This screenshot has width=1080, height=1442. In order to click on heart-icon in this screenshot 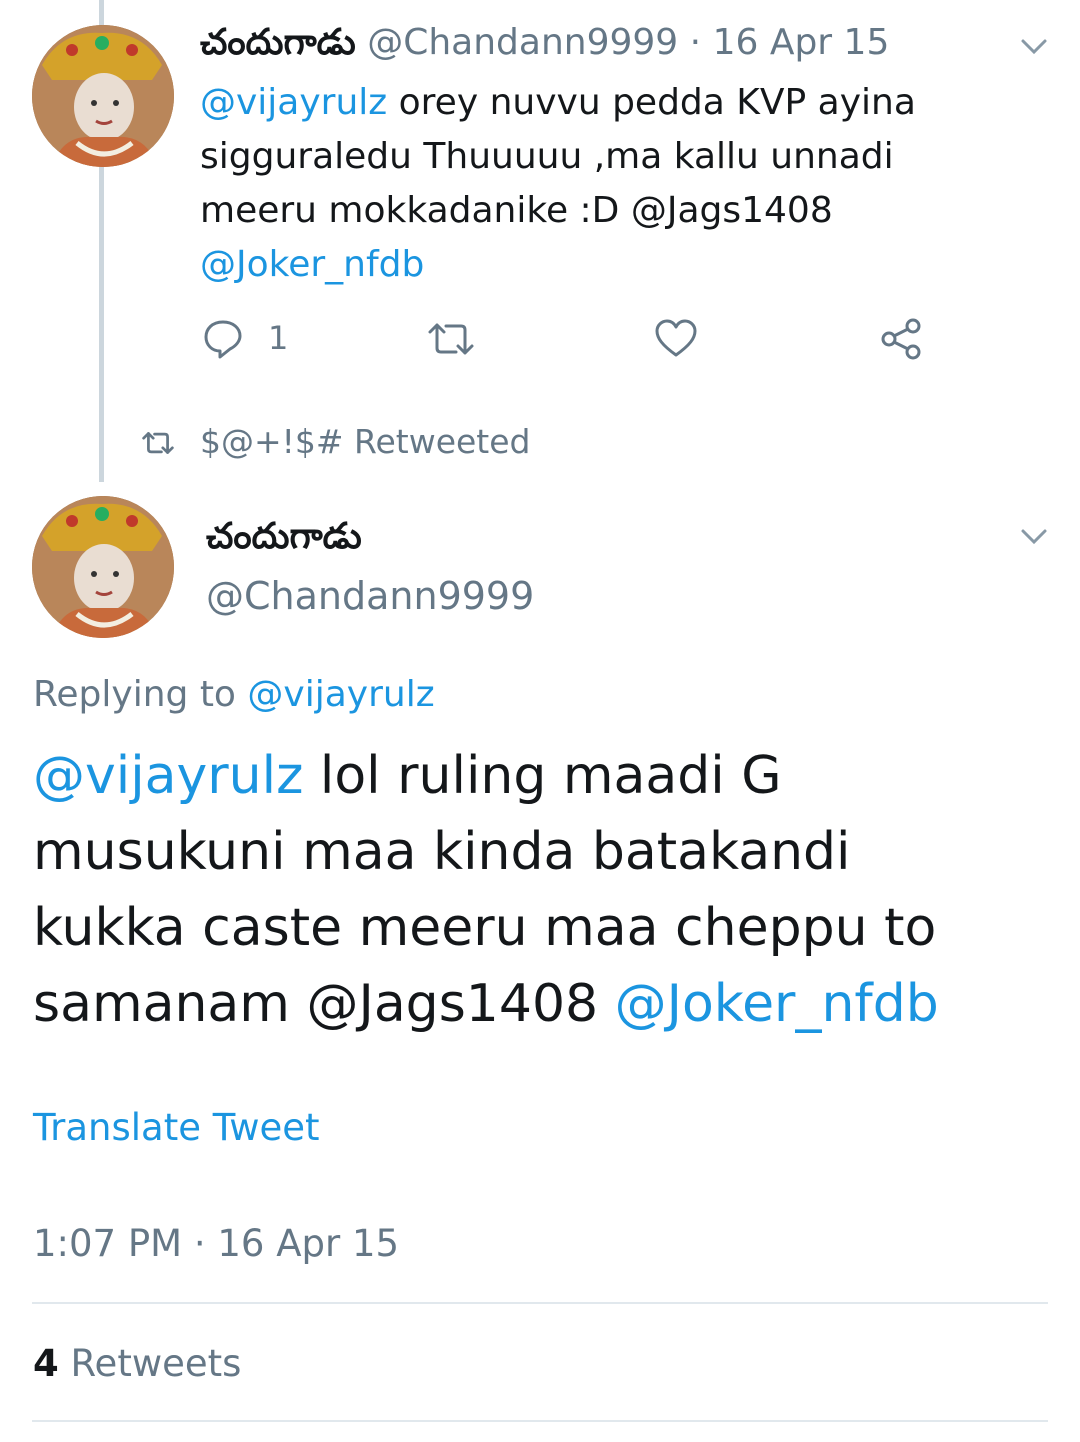, I will do `click(676, 338)`.